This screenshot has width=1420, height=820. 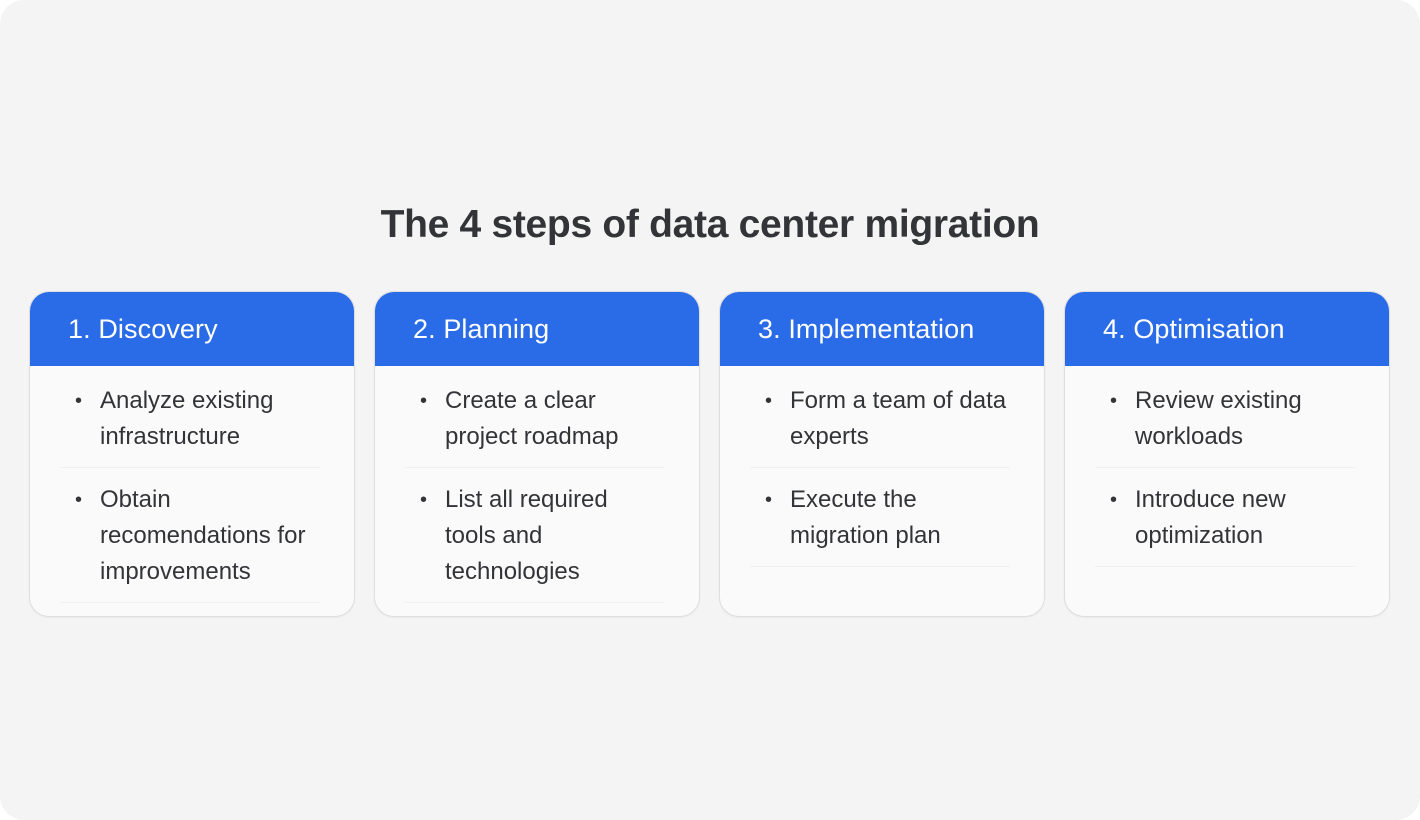 I want to click on step-item: • Obtain recomendations for improvements, so click(x=190, y=535).